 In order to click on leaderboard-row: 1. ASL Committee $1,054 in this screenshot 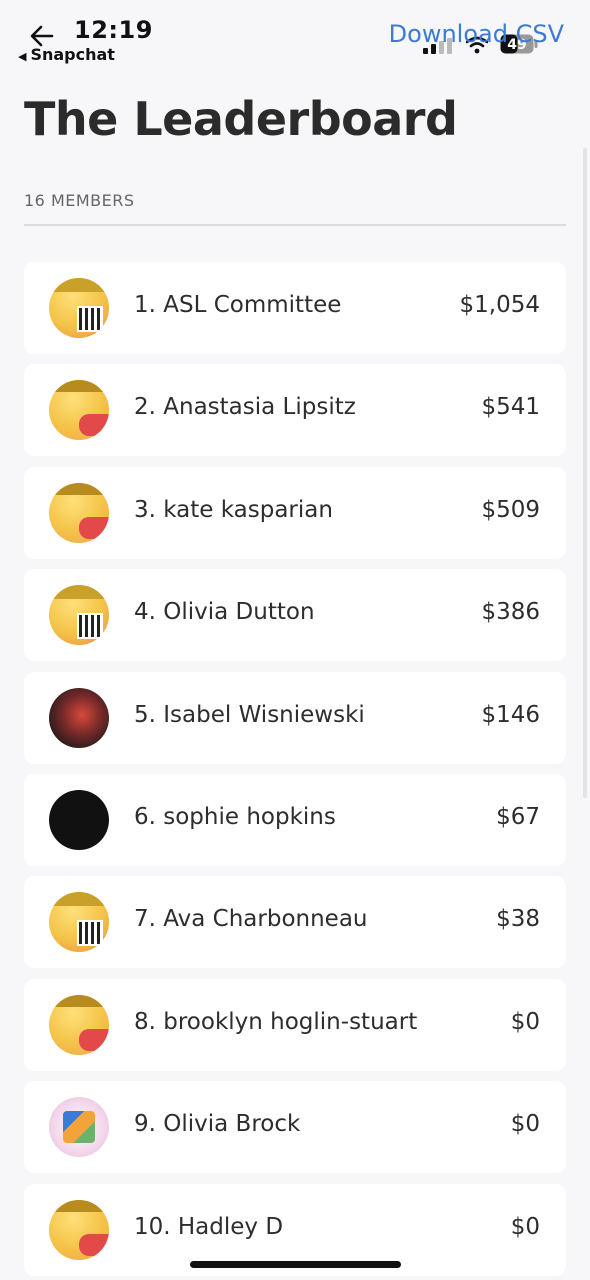, I will do `click(295, 308)`.